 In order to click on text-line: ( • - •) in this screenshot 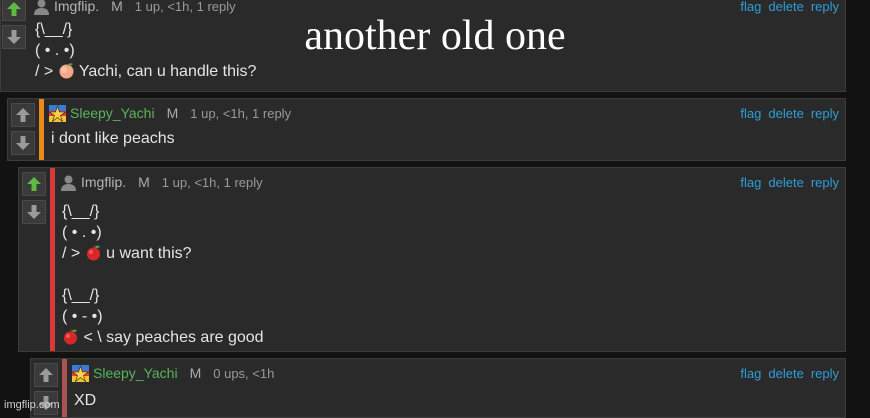, I will do `click(82, 316)`.